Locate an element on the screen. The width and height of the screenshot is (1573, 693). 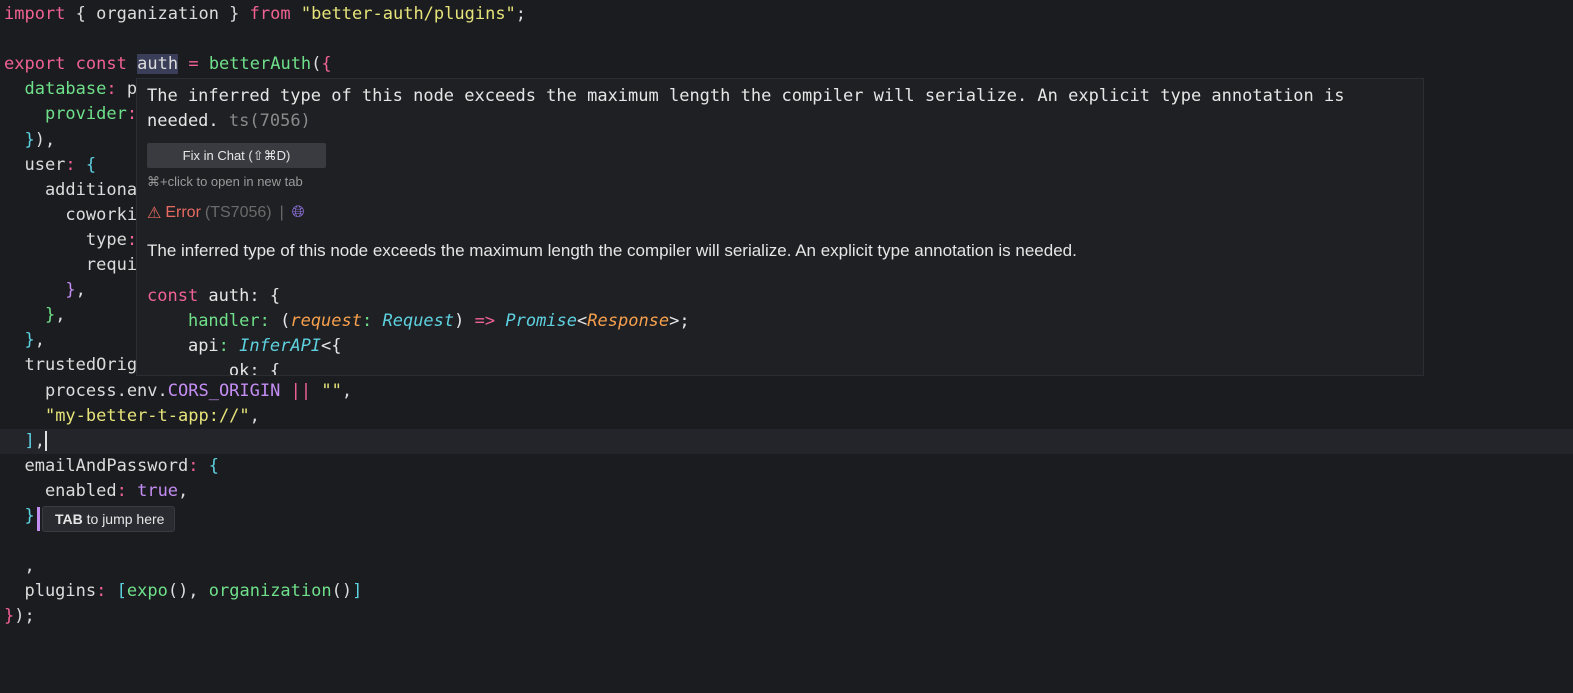
code-line: export const auth = betterAuth({ is located at coordinates (786, 64).